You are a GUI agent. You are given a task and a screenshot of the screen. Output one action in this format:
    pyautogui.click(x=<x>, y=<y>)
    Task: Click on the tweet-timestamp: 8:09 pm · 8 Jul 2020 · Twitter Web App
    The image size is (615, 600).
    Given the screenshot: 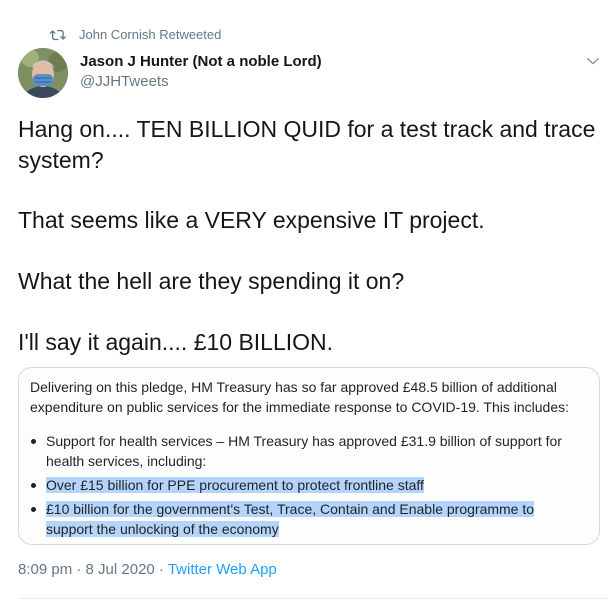 What is the action you would take?
    pyautogui.click(x=147, y=569)
    